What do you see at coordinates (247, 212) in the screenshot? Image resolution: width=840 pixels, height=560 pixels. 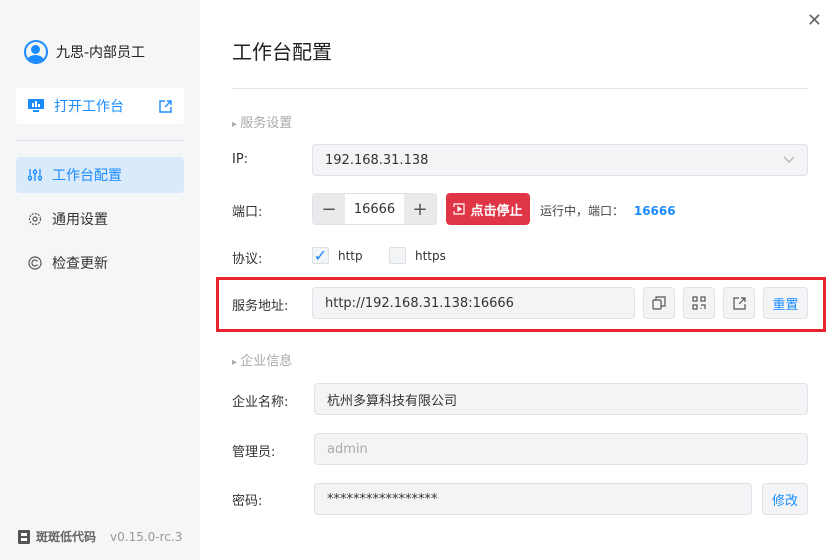 I see `port-label: 端口:` at bounding box center [247, 212].